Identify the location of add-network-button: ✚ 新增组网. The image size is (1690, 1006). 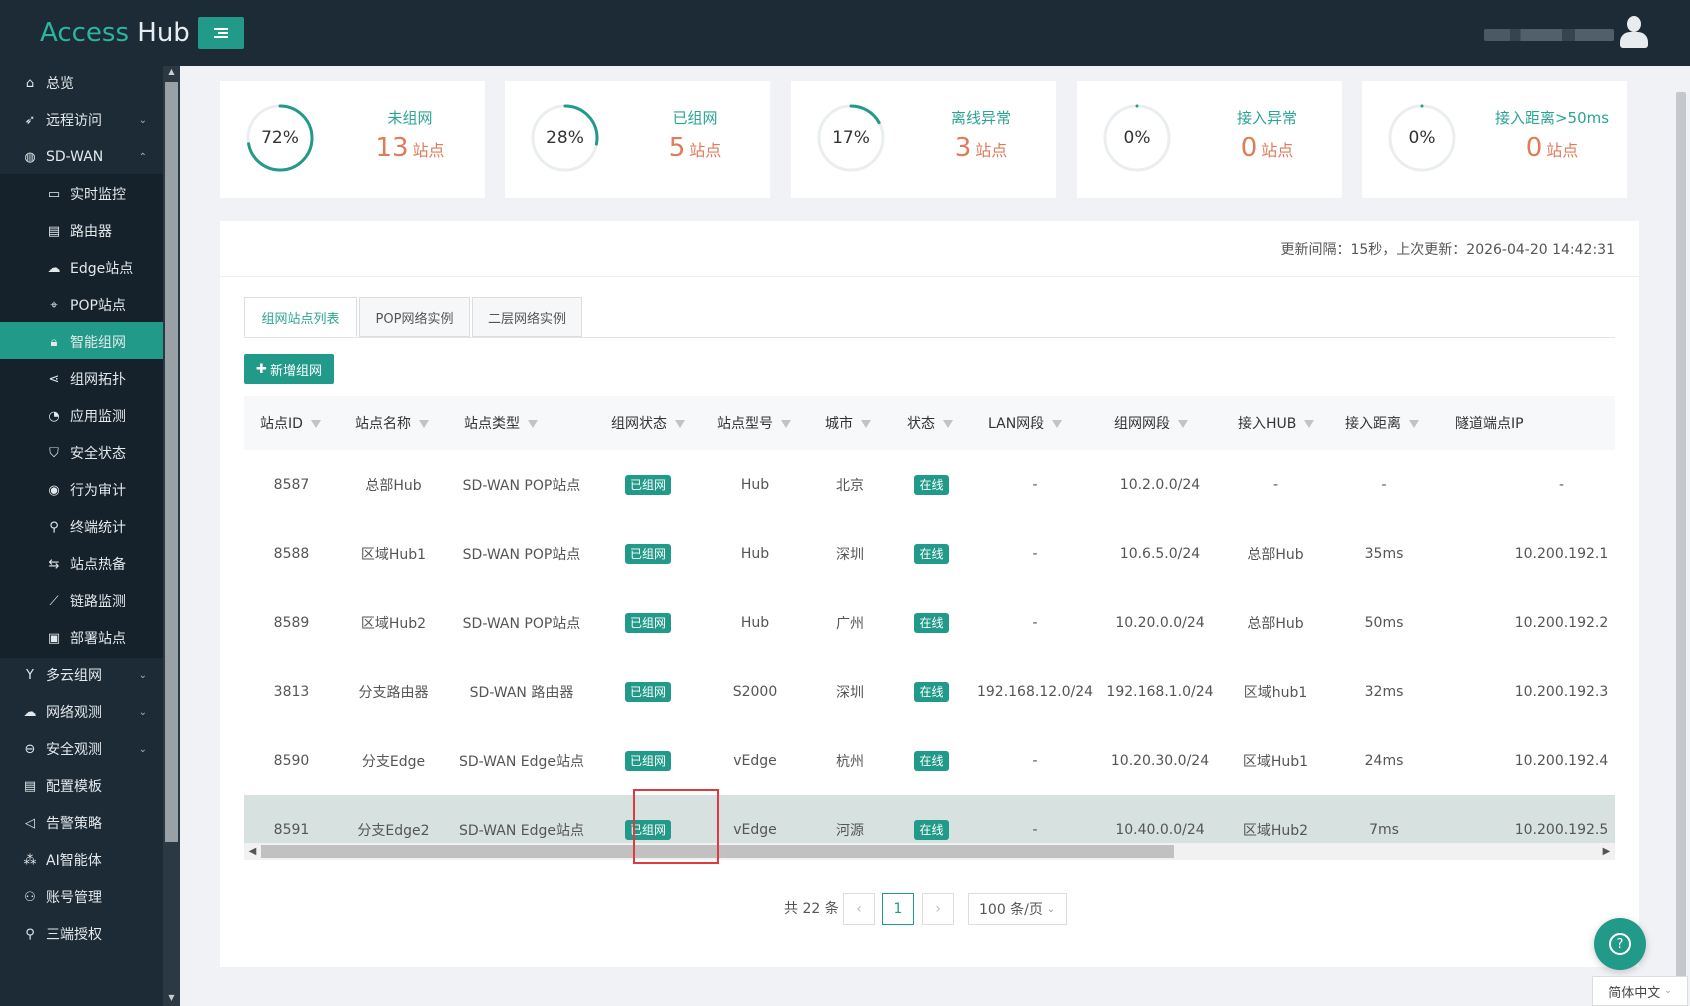
(289, 369).